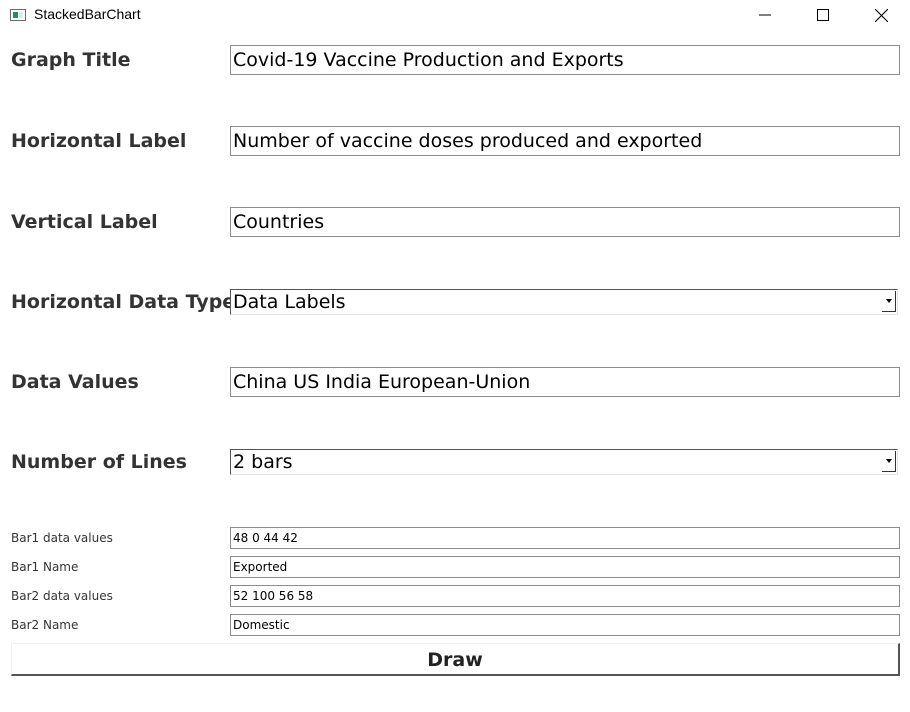 The image size is (910, 712). Describe the element at coordinates (565, 567) in the screenshot. I see `bar1-name-input: Exported` at that location.